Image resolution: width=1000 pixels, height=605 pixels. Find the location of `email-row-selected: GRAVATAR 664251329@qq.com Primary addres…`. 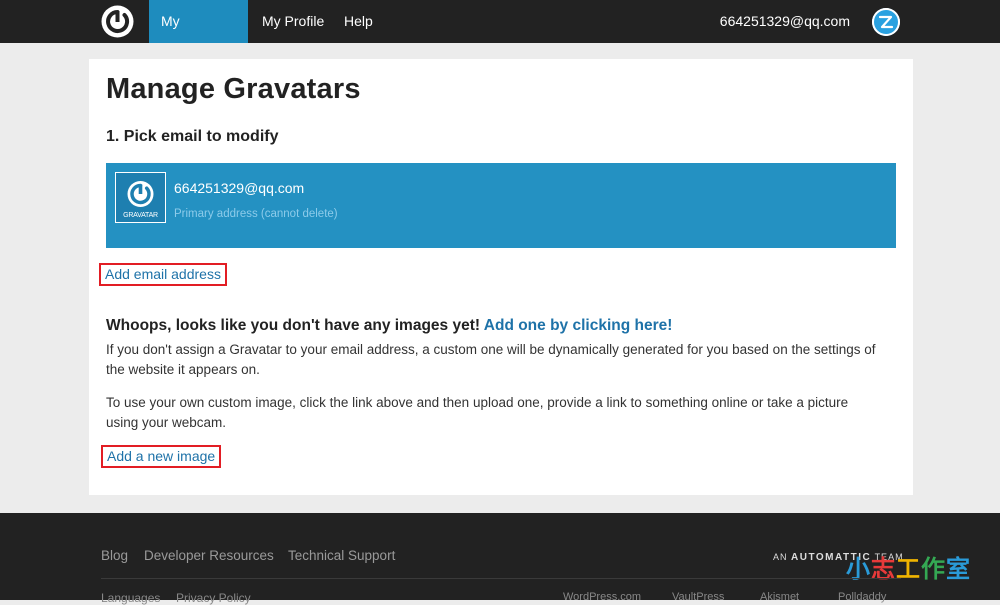

email-row-selected: GRAVATAR 664251329@qq.com Primary addres… is located at coordinates (501, 205).